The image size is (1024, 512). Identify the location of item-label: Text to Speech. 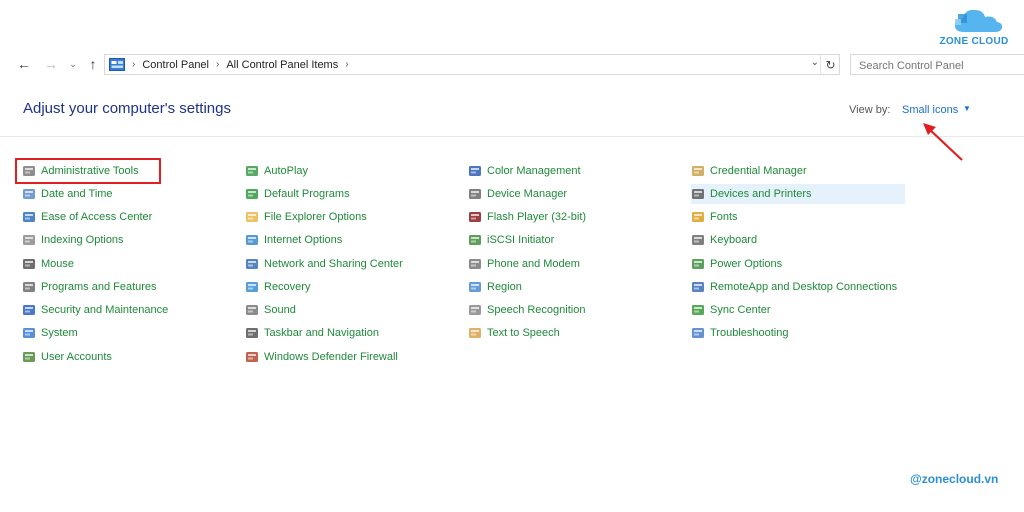
(523, 333).